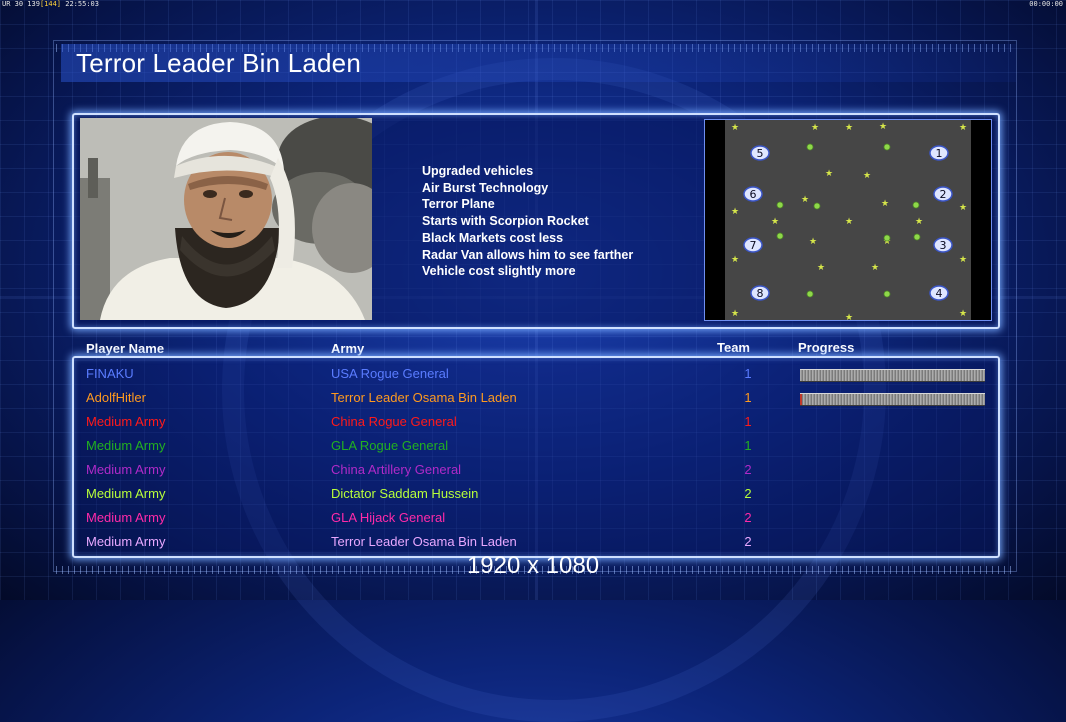  What do you see at coordinates (219, 63) in the screenshot?
I see `page-title: Terror Leader Bin Laden` at bounding box center [219, 63].